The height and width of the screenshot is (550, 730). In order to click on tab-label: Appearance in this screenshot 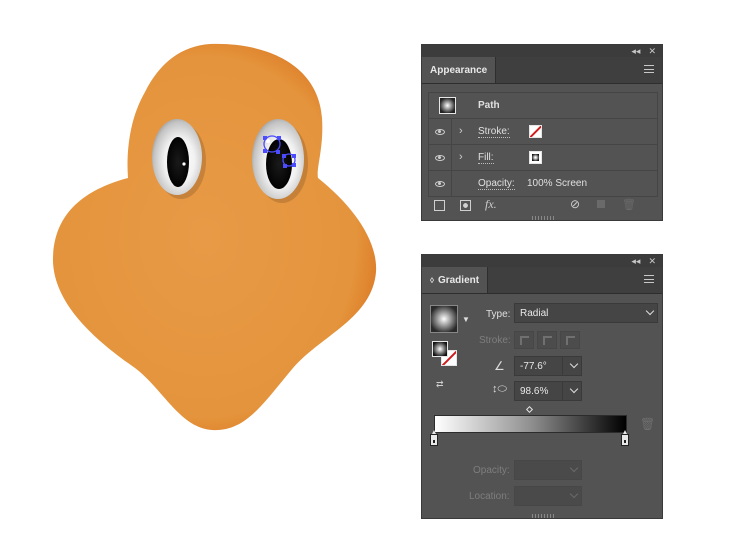, I will do `click(459, 70)`.